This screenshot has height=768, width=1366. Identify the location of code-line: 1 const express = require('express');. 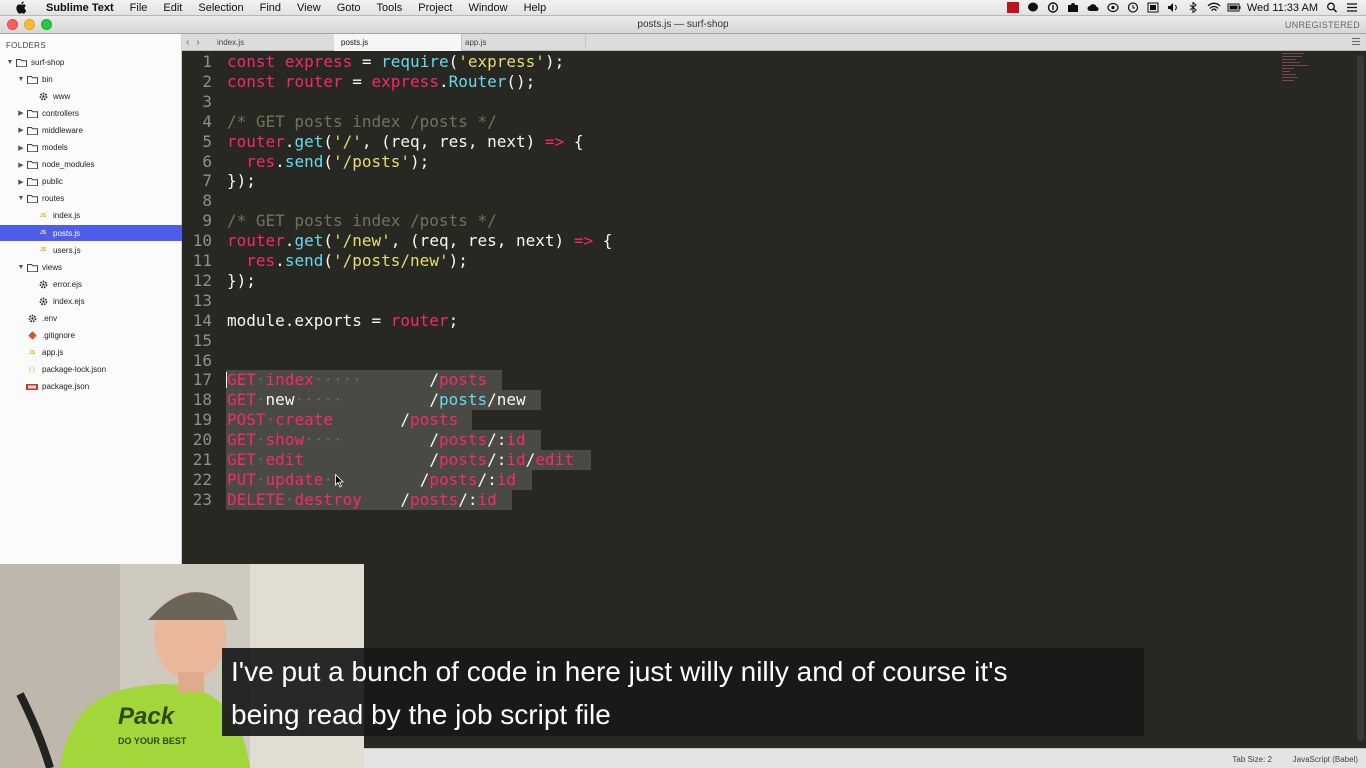
(727, 62).